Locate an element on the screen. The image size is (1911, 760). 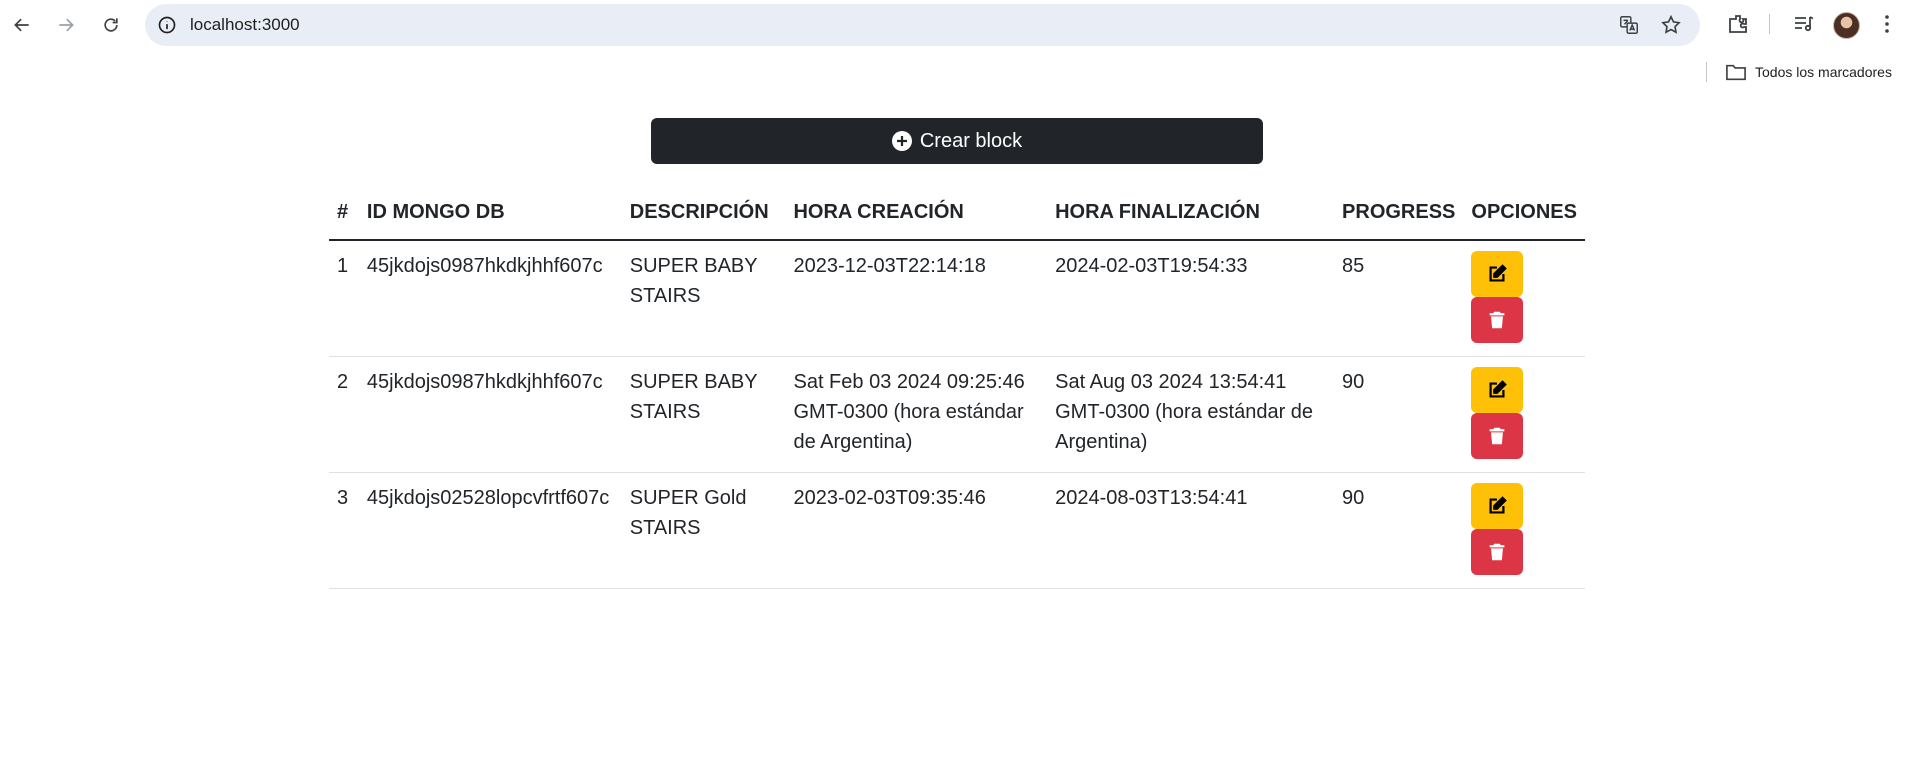
media-queue-icon is located at coordinates (1804, 24).